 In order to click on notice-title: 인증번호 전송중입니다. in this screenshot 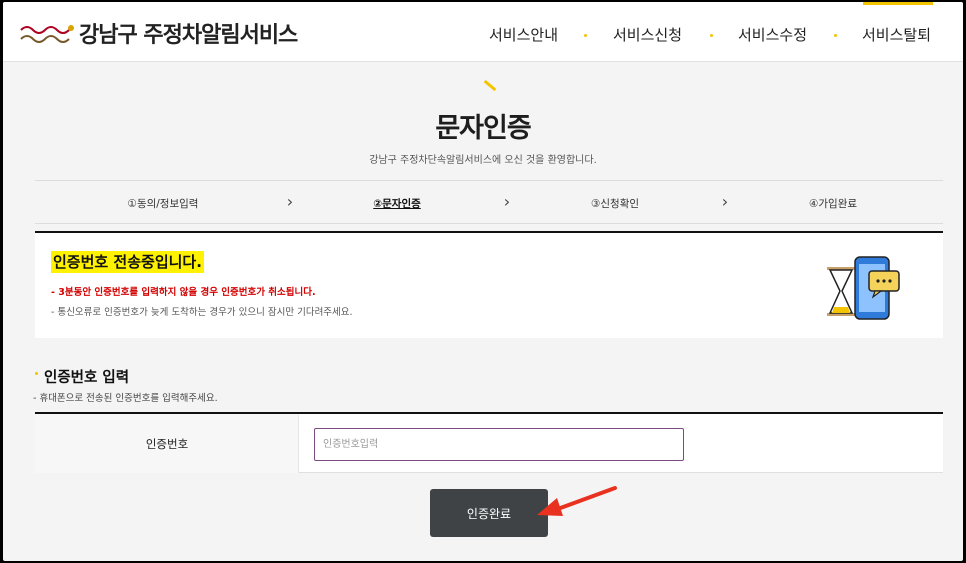, I will do `click(127, 262)`.